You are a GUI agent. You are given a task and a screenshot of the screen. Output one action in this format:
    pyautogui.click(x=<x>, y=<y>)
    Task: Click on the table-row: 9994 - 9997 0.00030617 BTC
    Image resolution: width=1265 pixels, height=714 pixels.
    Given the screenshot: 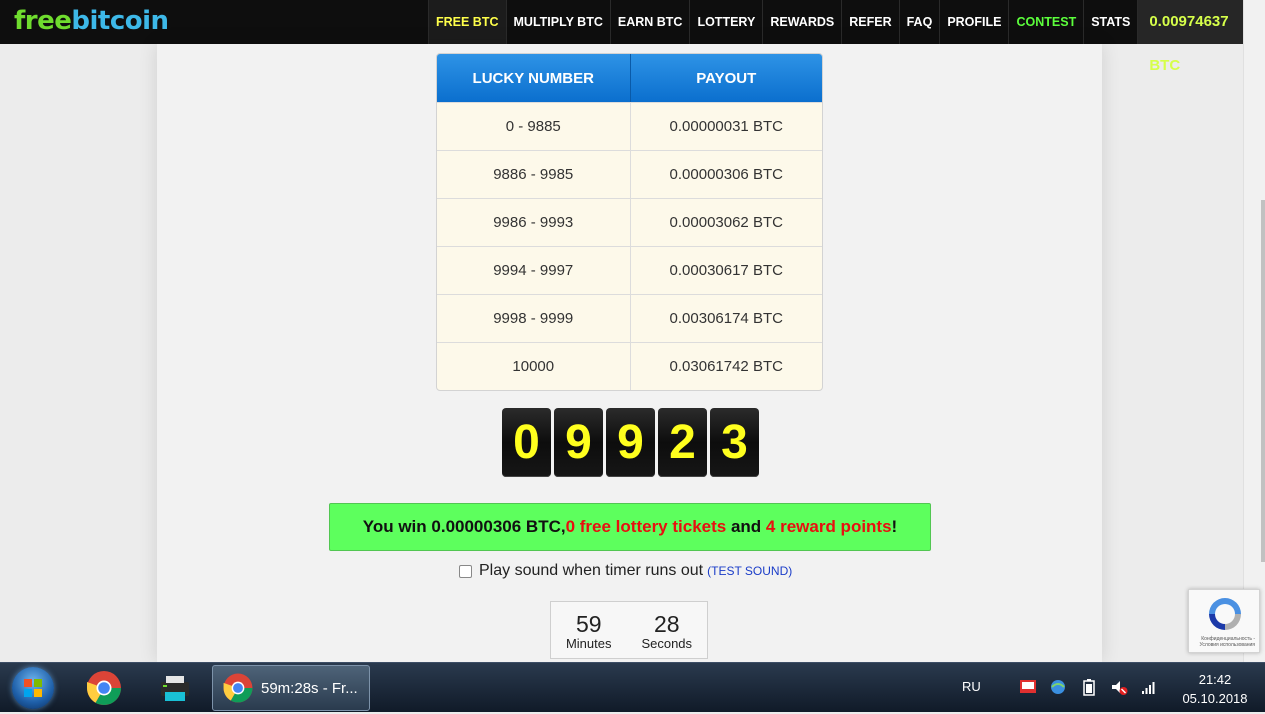 What is the action you would take?
    pyautogui.click(x=629, y=270)
    